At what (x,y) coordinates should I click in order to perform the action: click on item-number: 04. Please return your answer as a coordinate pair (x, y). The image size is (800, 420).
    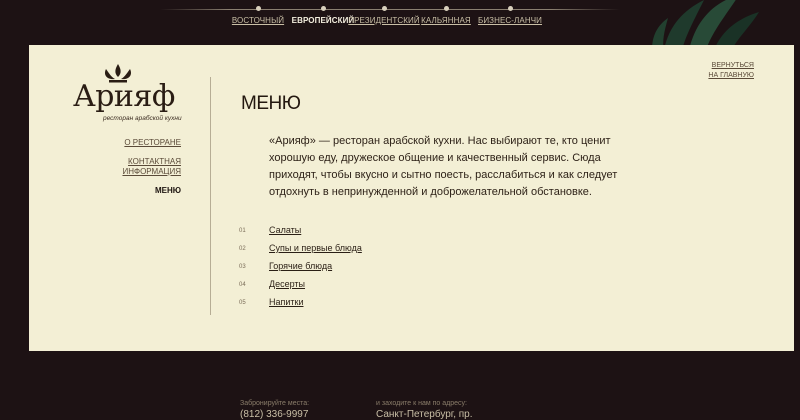
    Looking at the image, I should click on (242, 285).